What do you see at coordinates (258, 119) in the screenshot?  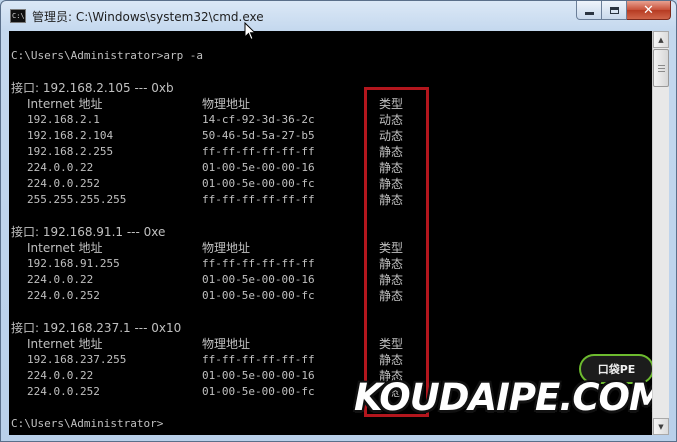 I see `mac-address: 14-cf-92-3d-36-2c` at bounding box center [258, 119].